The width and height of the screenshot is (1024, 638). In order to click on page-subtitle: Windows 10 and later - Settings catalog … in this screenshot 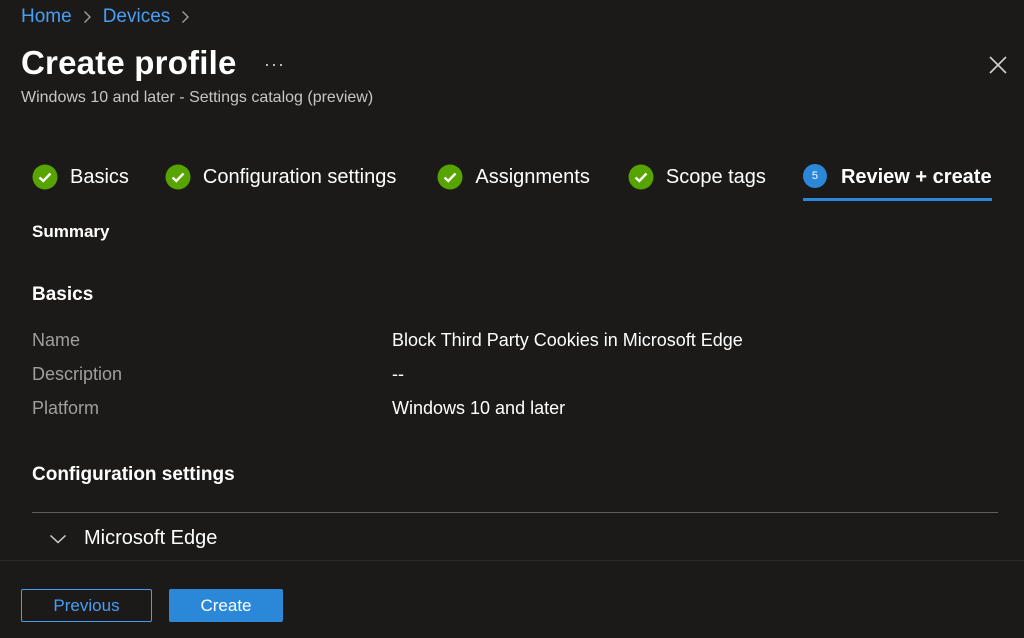, I will do `click(197, 97)`.